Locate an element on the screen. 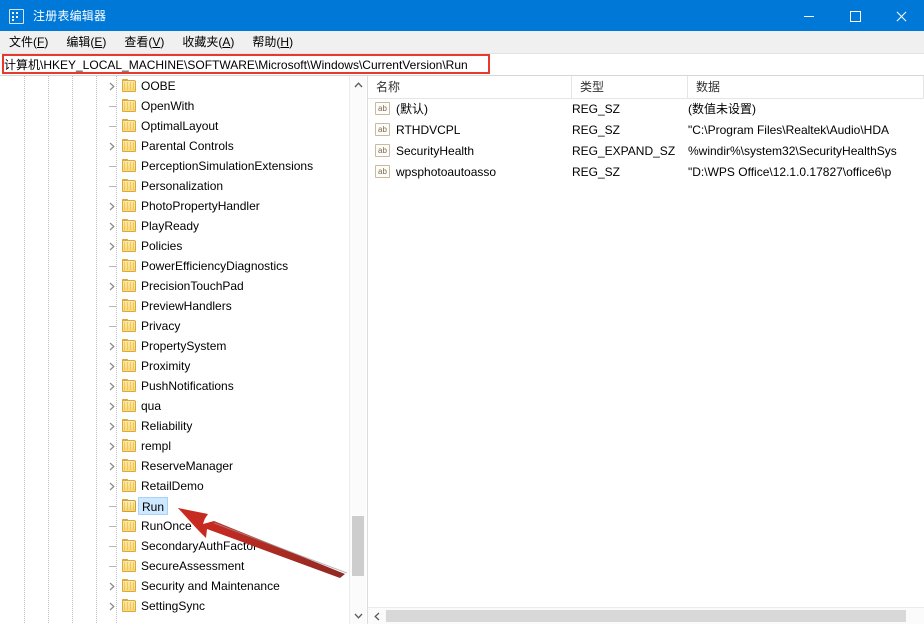 This screenshot has width=924, height=624. column-header-3: 数据 is located at coordinates (806, 87).